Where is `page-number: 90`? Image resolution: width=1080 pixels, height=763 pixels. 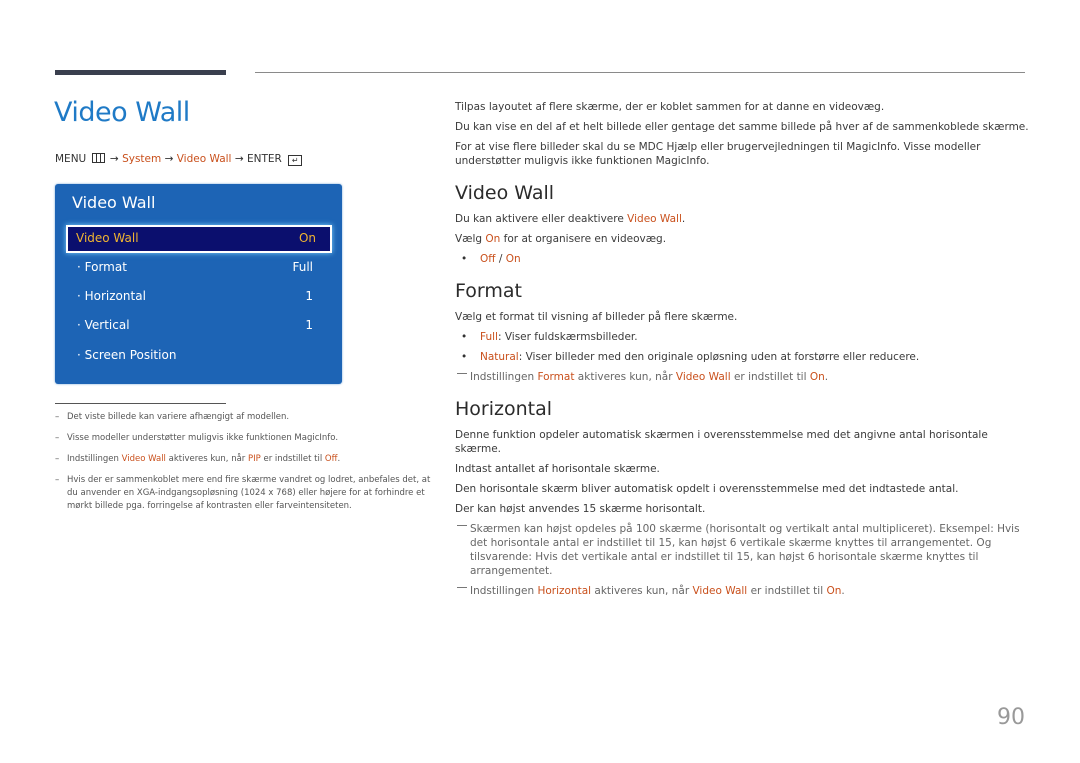
page-number: 90 is located at coordinates (1011, 717).